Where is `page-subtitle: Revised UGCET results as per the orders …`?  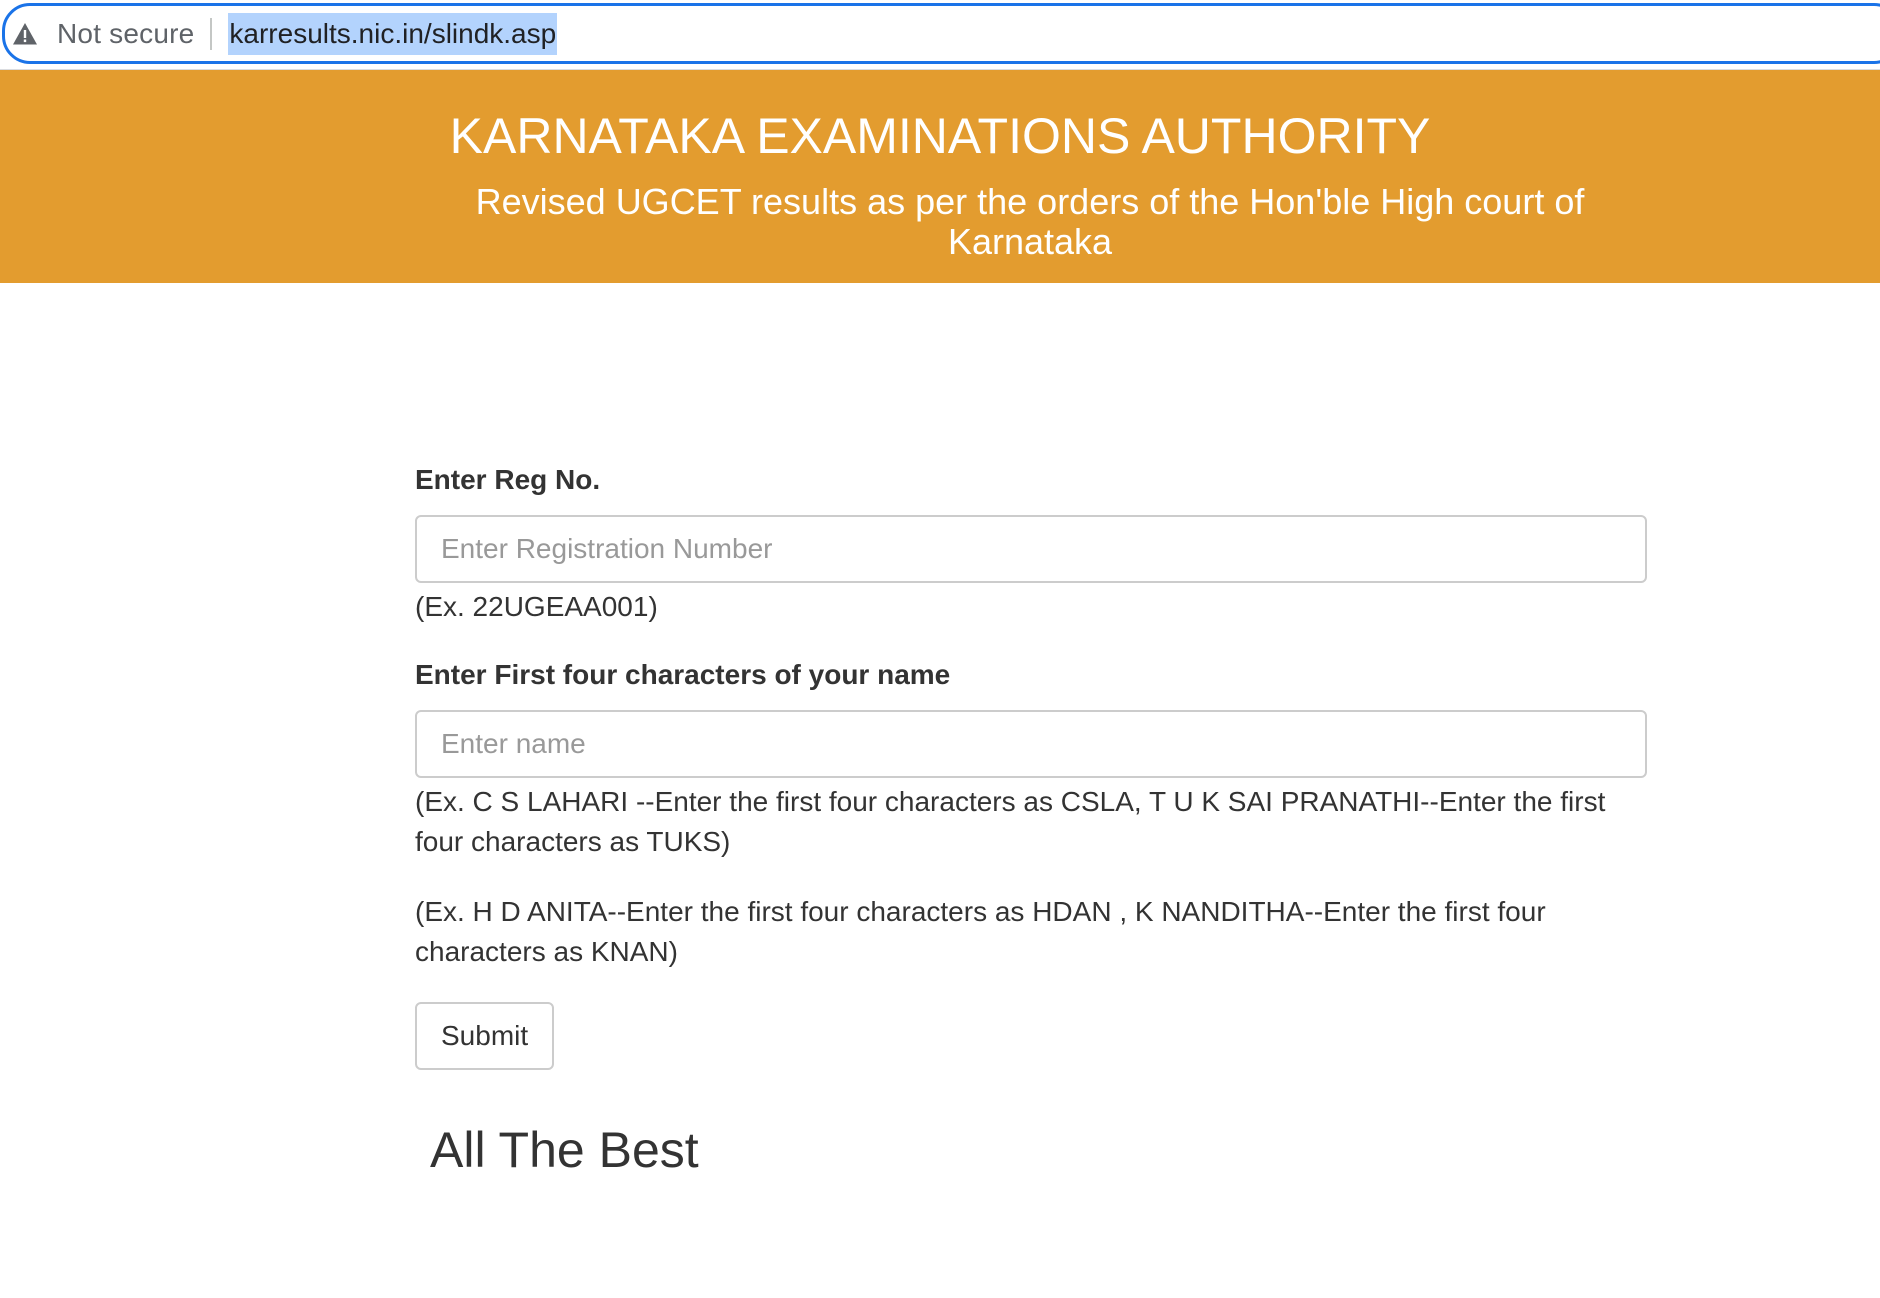 page-subtitle: Revised UGCET results as per the orders … is located at coordinates (1030, 221).